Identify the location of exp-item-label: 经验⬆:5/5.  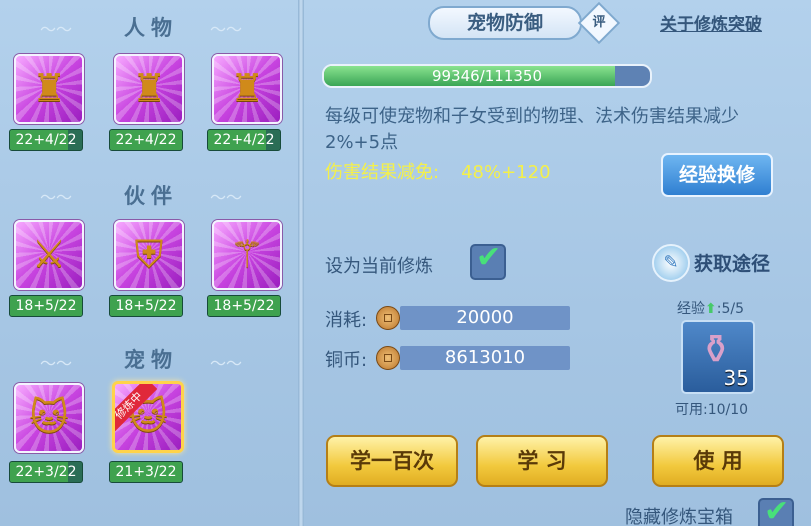
(710, 309).